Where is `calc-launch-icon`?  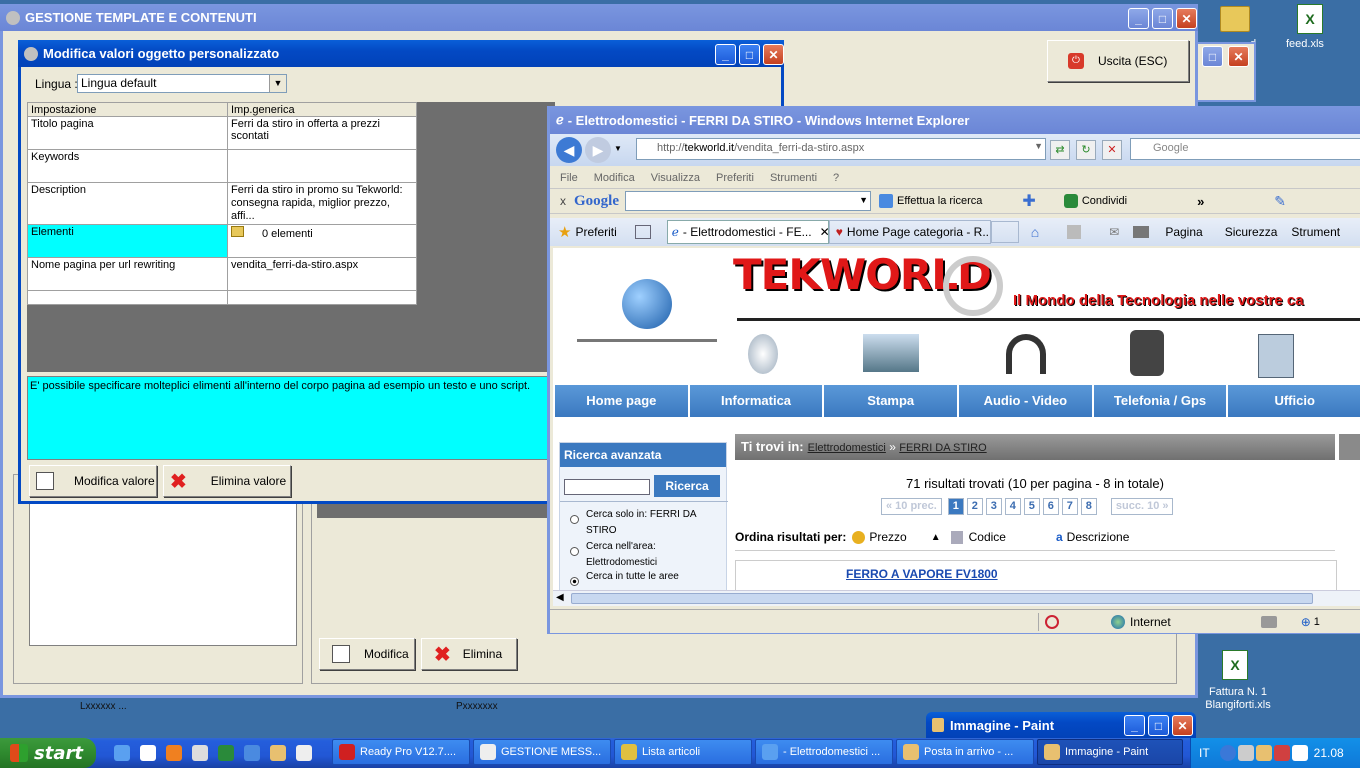
calc-launch-icon is located at coordinates (304, 753).